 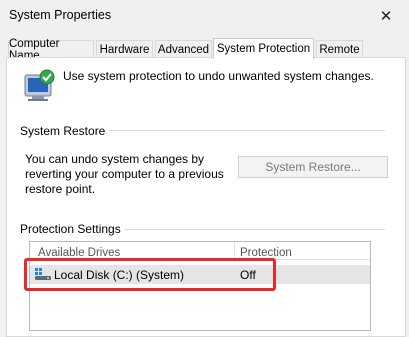 I want to click on highlight-annotation, so click(x=150, y=274).